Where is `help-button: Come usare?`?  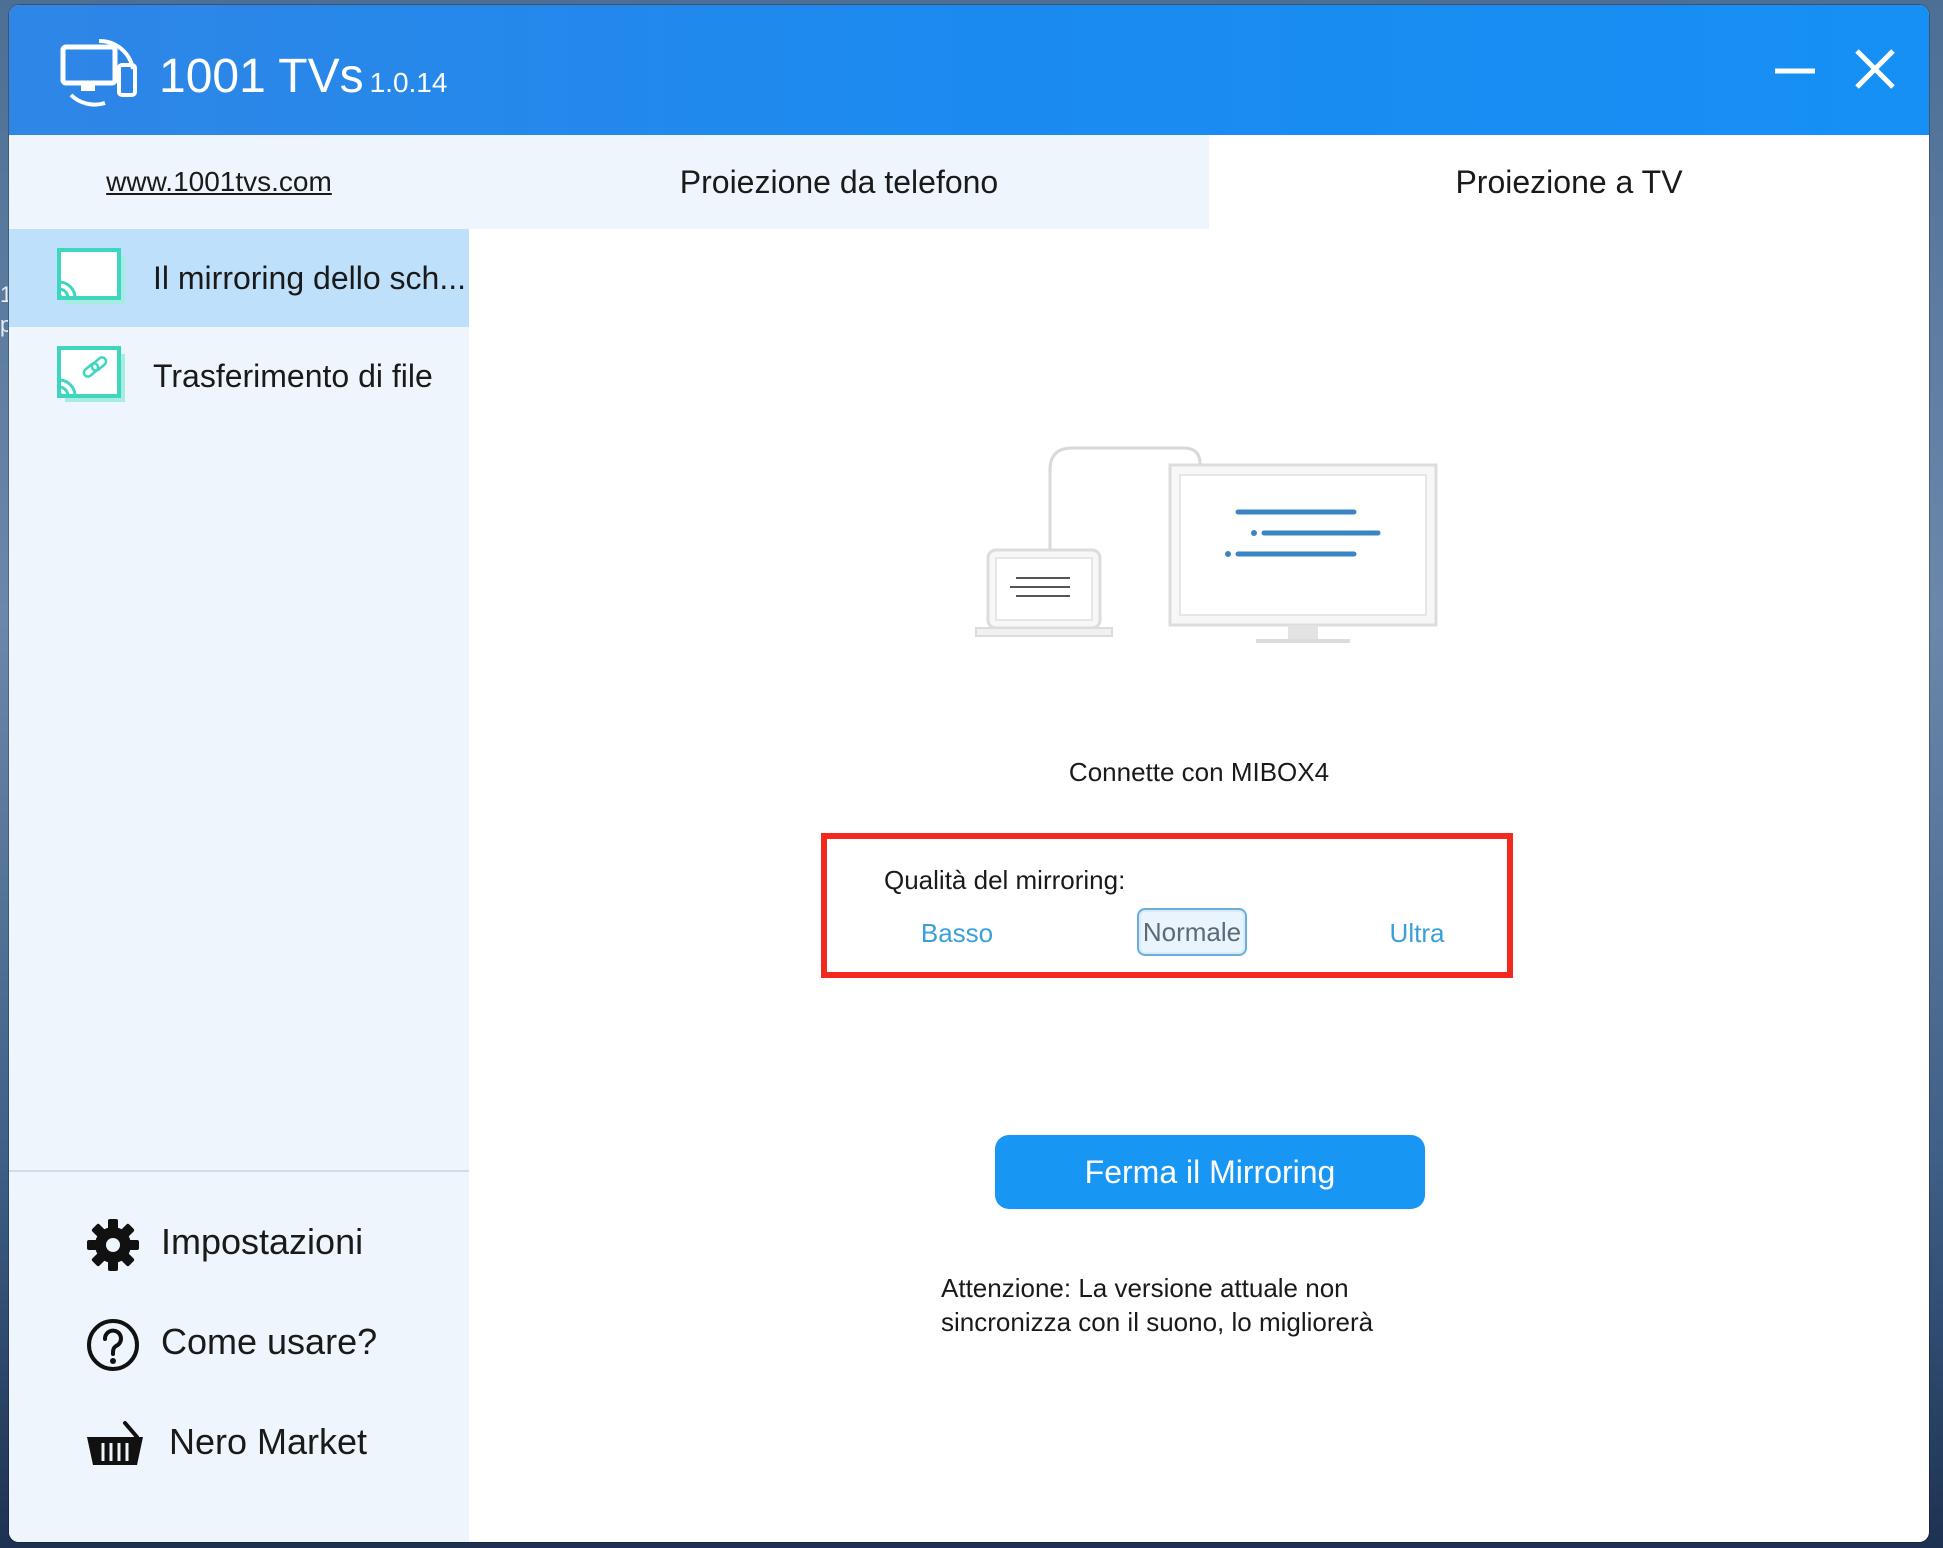
help-button: Come usare? is located at coordinates (239, 1343).